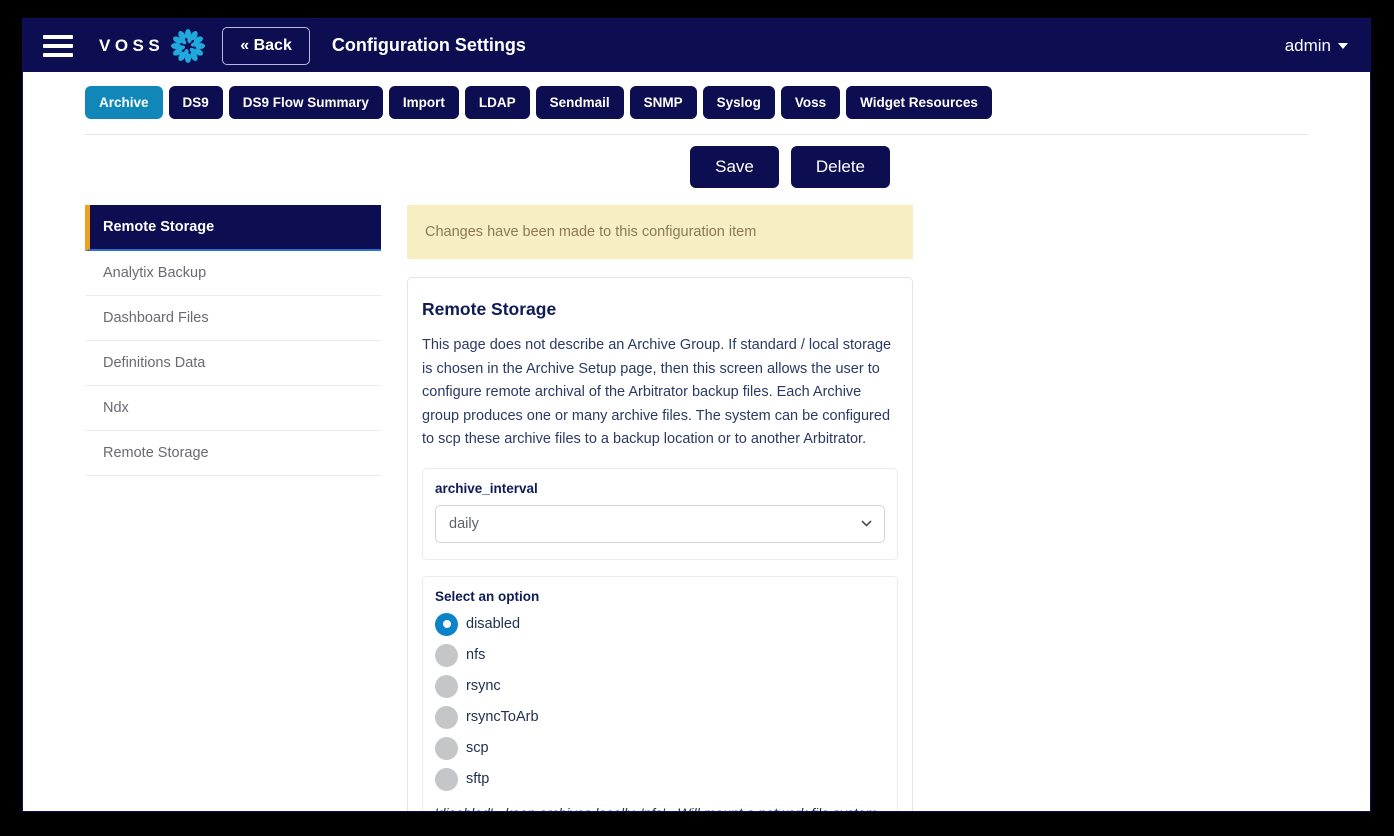  I want to click on select-option-label: Select an option, so click(487, 596).